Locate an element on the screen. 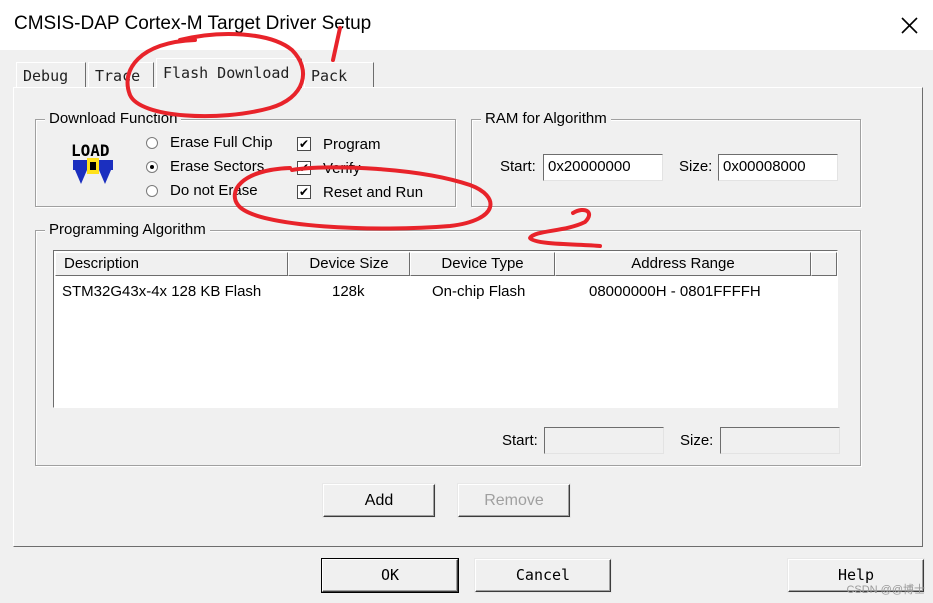 The image size is (933, 603). checkbox-reset-and-run-label: Reset and Run is located at coordinates (373, 192).